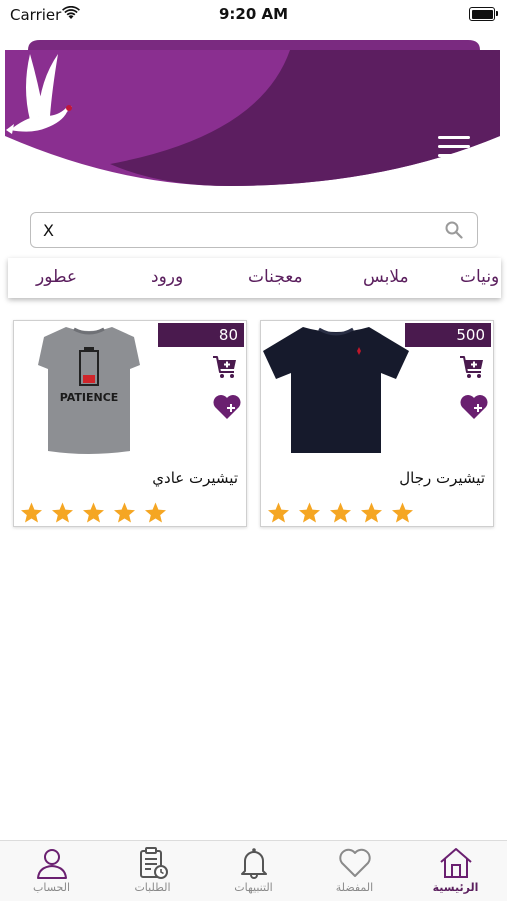 The height and width of the screenshot is (901, 507). I want to click on heart-icon, so click(354, 862).